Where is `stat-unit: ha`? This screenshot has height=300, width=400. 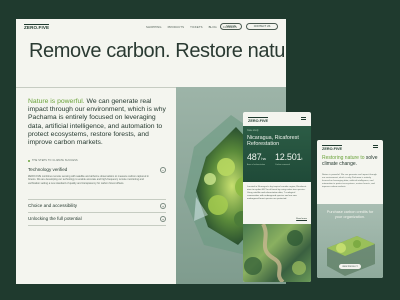
stat-unit: ha is located at coordinates (263, 158).